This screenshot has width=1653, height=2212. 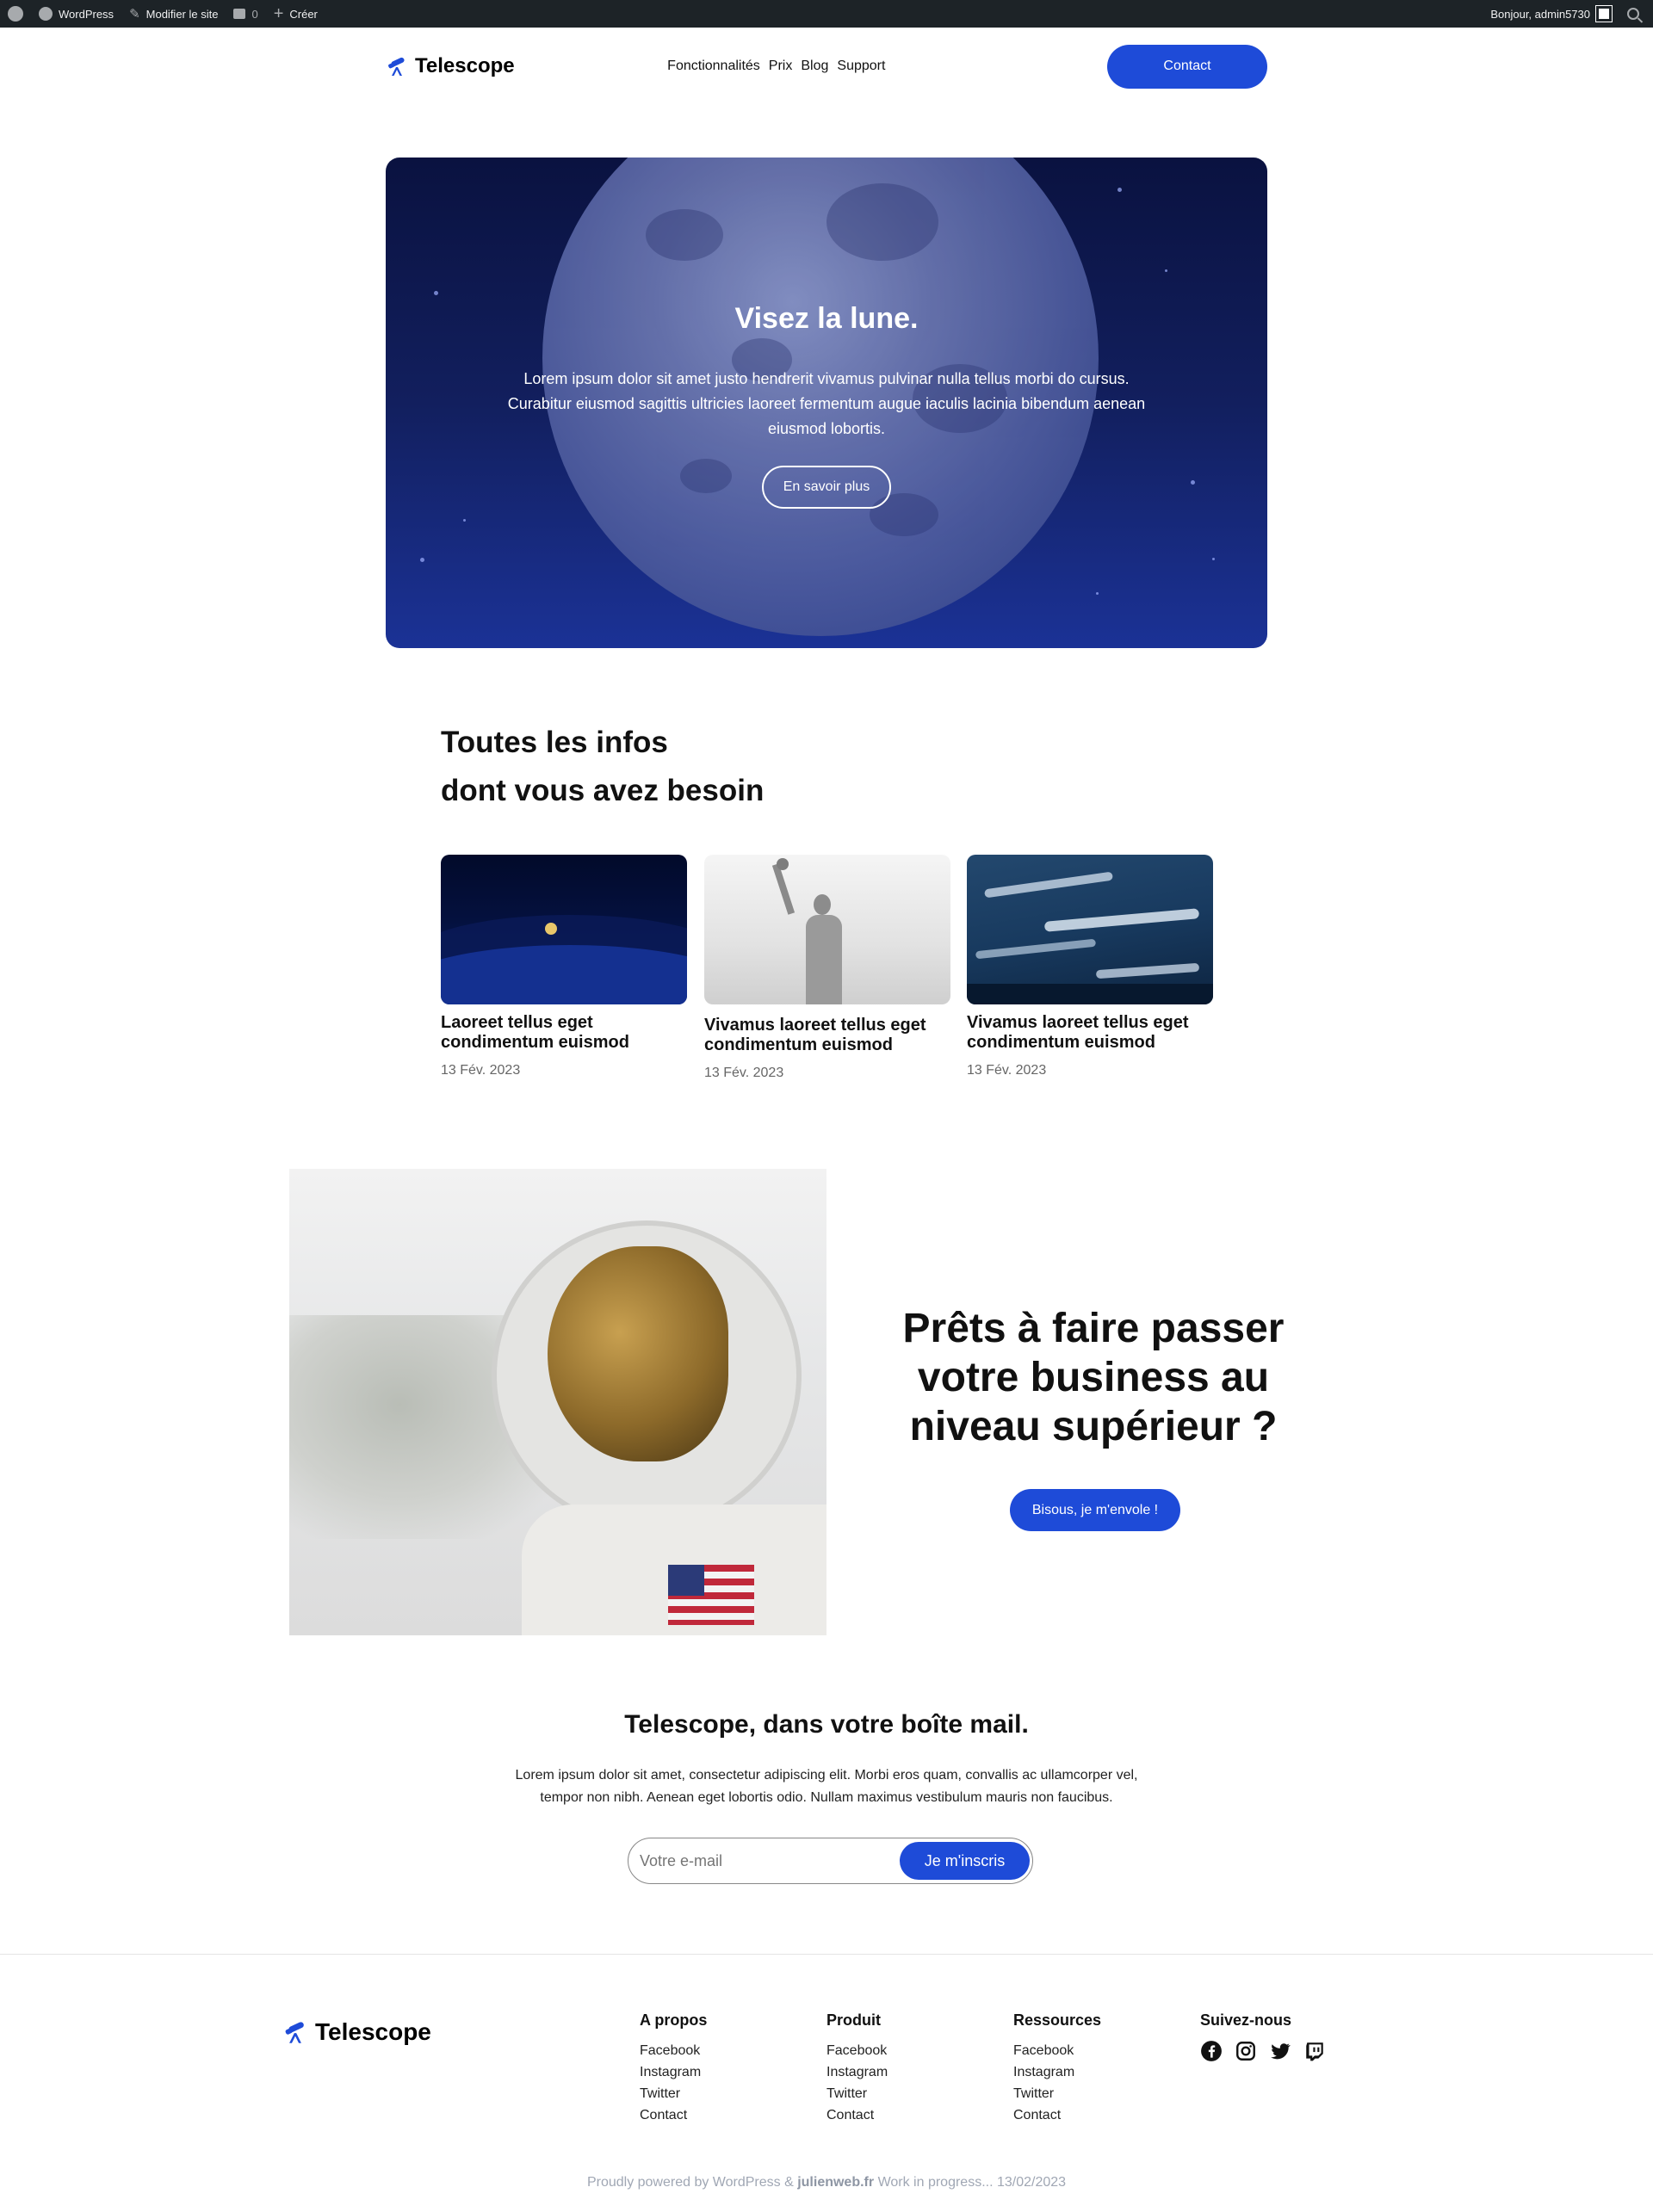 I want to click on subscribe-button: Je m'inscris, so click(x=965, y=1861).